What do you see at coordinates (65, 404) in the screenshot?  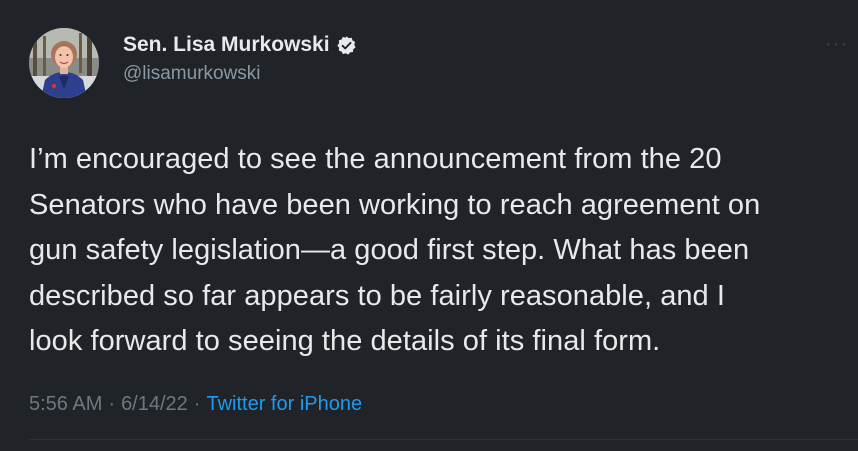 I see `tweet-time: 5:56 AM` at bounding box center [65, 404].